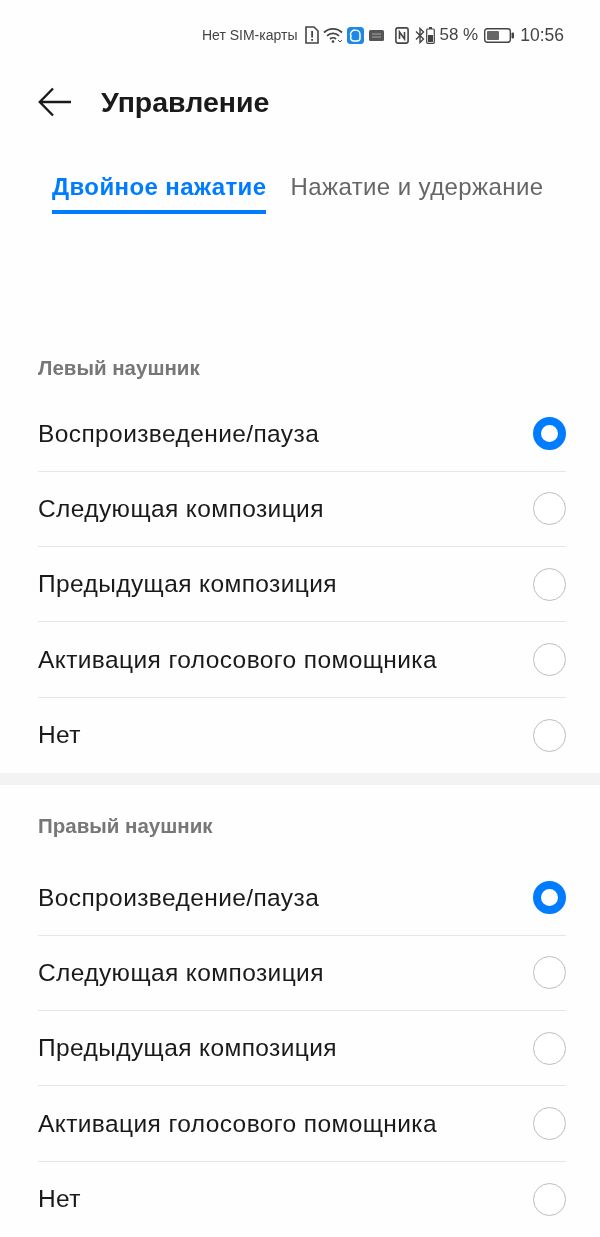  I want to click on nfc-icon, so click(402, 35).